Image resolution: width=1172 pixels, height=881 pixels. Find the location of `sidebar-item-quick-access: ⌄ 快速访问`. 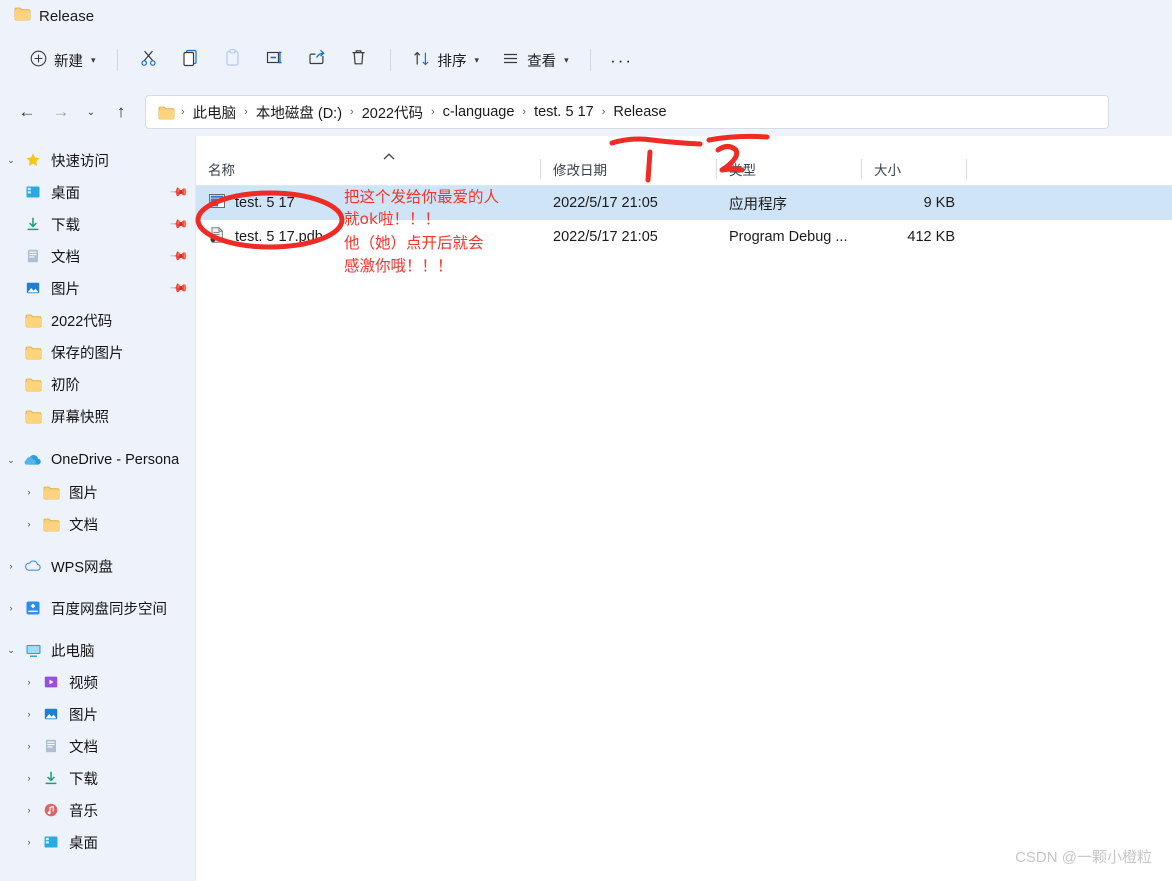

sidebar-item-quick-access: ⌄ 快速访问 is located at coordinates (97, 160).